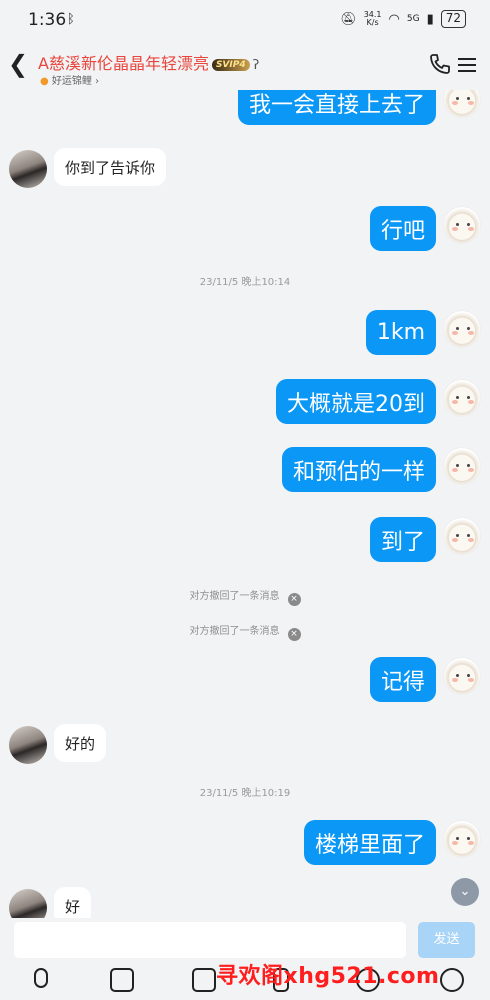 Image resolution: width=490 pixels, height=1000 pixels. Describe the element at coordinates (110, 167) in the screenshot. I see `message-bubble: 你到了告诉你` at that location.